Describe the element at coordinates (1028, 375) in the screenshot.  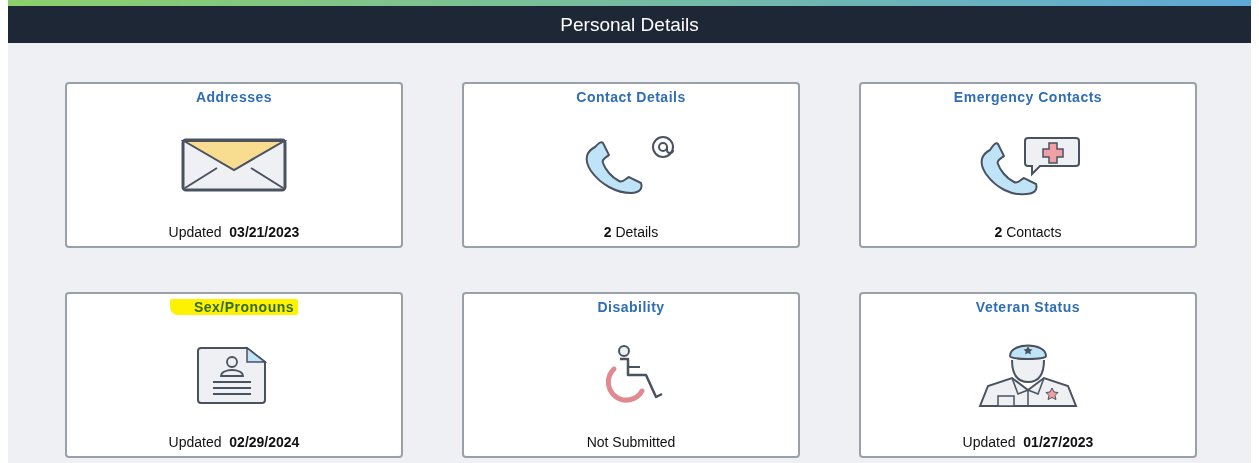
I see `tile: Veteran Status Updated 01/27/2023` at that location.